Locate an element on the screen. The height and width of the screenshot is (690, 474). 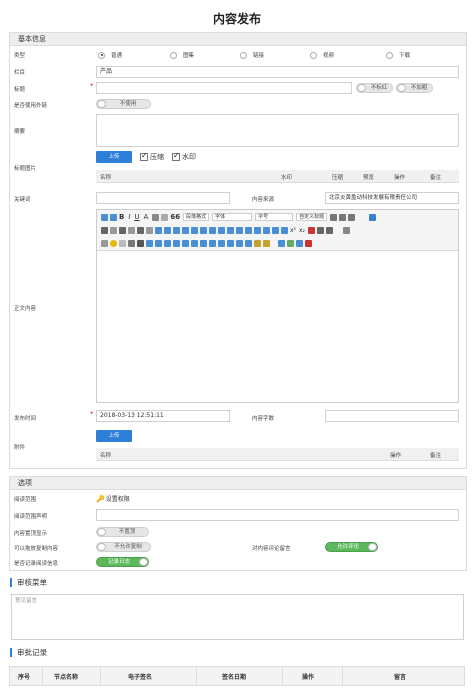
unlink-icon is located at coordinates (167, 243).